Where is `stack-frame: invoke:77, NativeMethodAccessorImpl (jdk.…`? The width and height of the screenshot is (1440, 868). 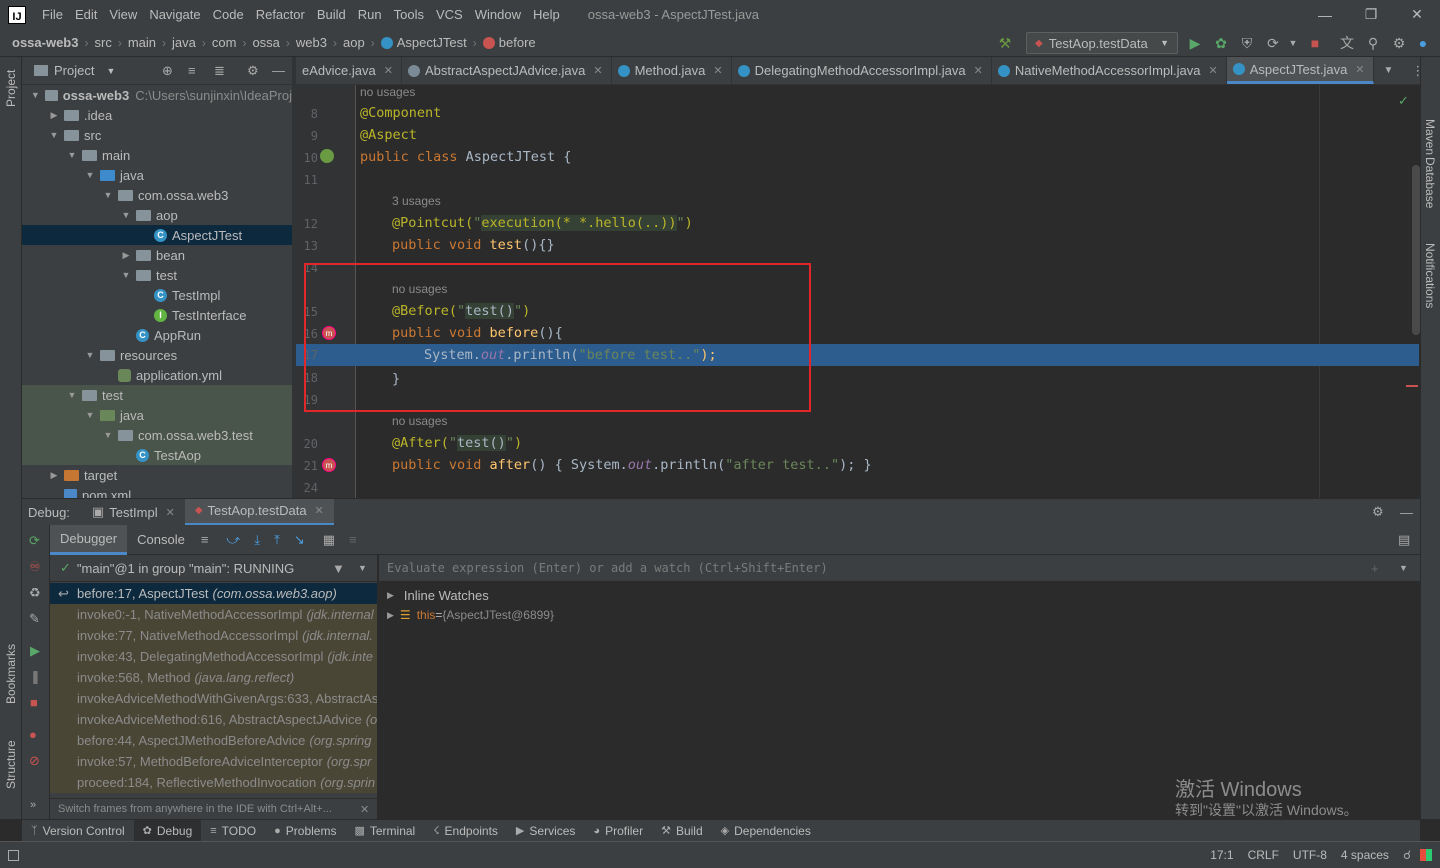 stack-frame: invoke:77, NativeMethodAccessorImpl (jdk.… is located at coordinates (213, 635).